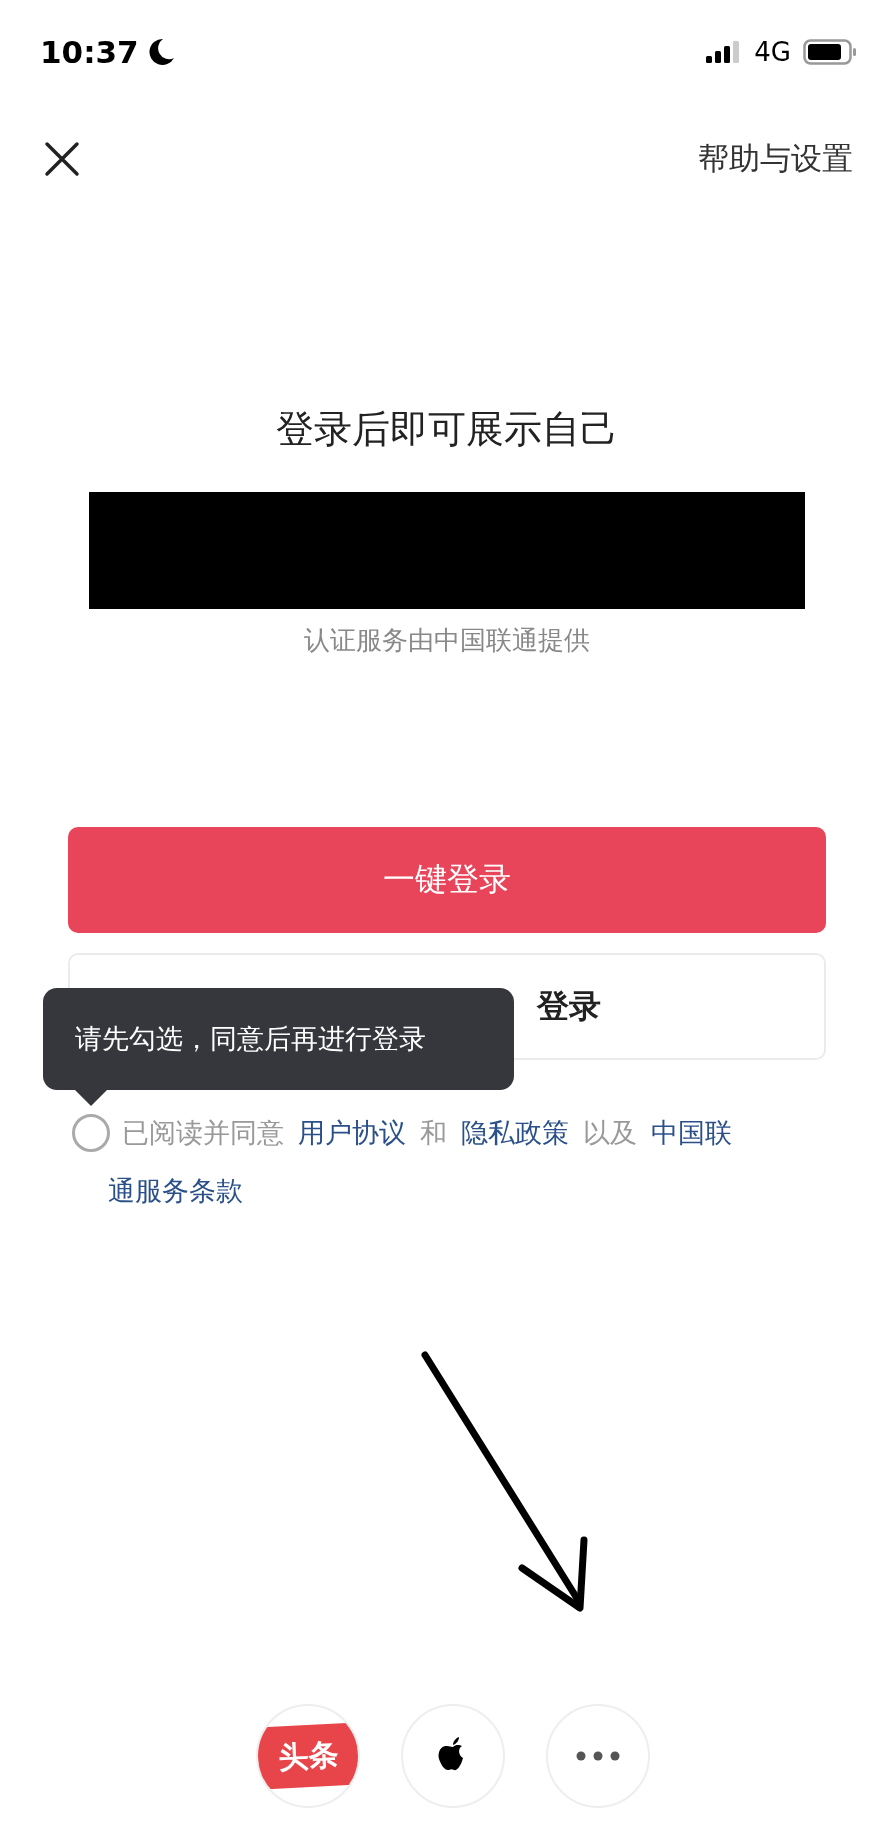 The width and height of the screenshot is (893, 1822). What do you see at coordinates (278, 1047) in the screenshot?
I see `tooltip: 请先勾选，同意后再进行登录` at bounding box center [278, 1047].